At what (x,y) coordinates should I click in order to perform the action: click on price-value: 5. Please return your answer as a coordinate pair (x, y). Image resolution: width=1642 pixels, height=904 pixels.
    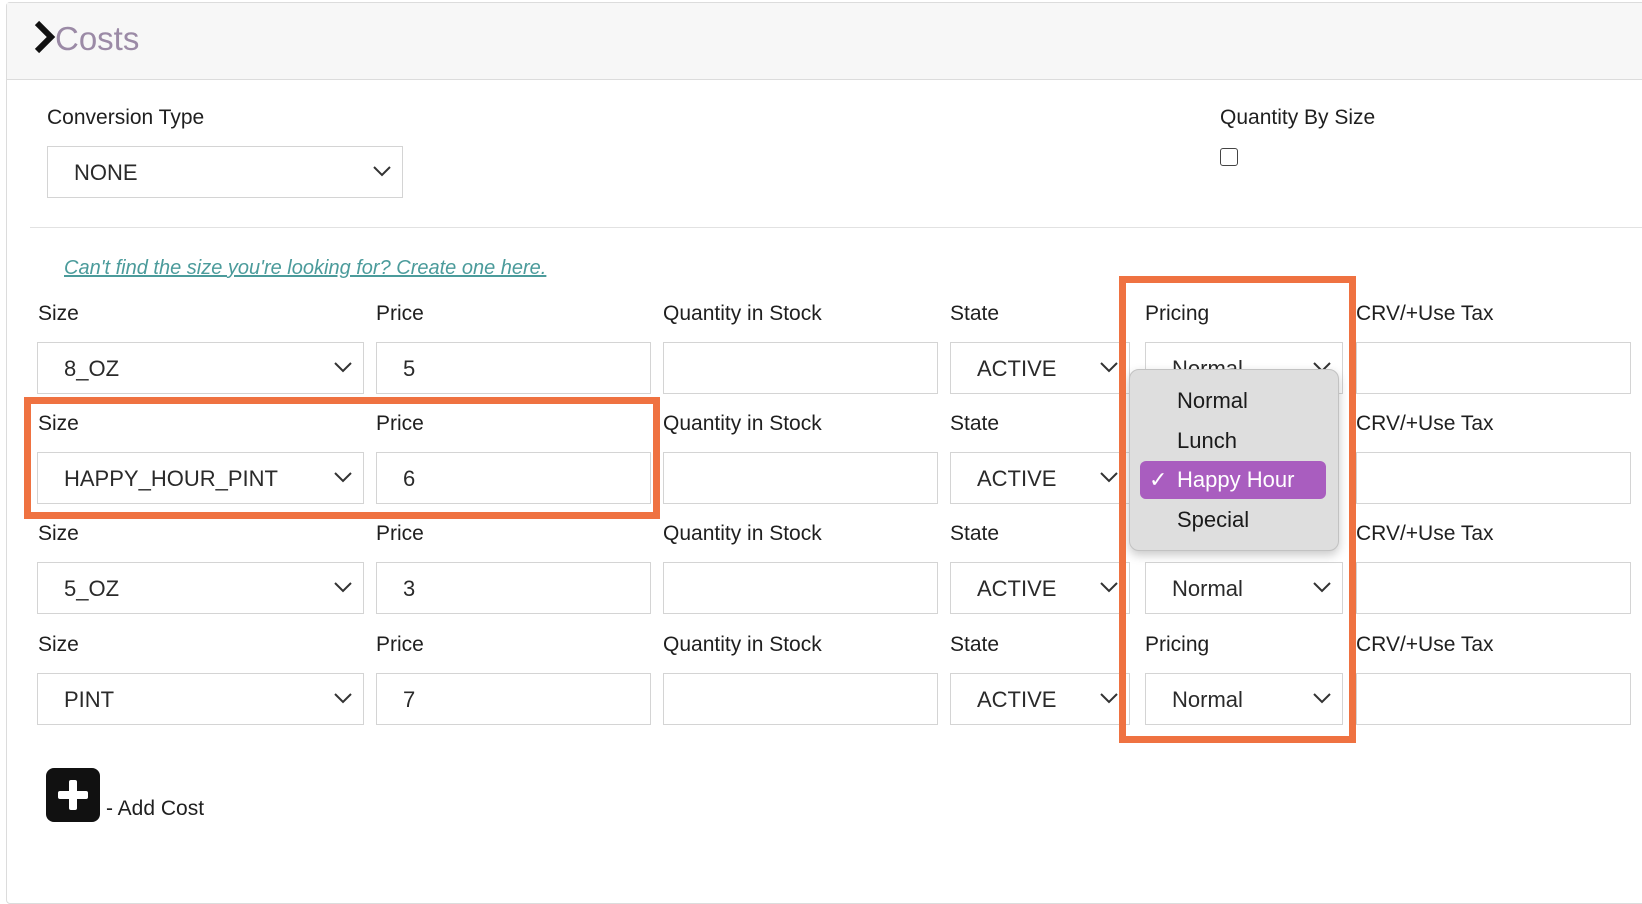
    Looking at the image, I should click on (409, 368).